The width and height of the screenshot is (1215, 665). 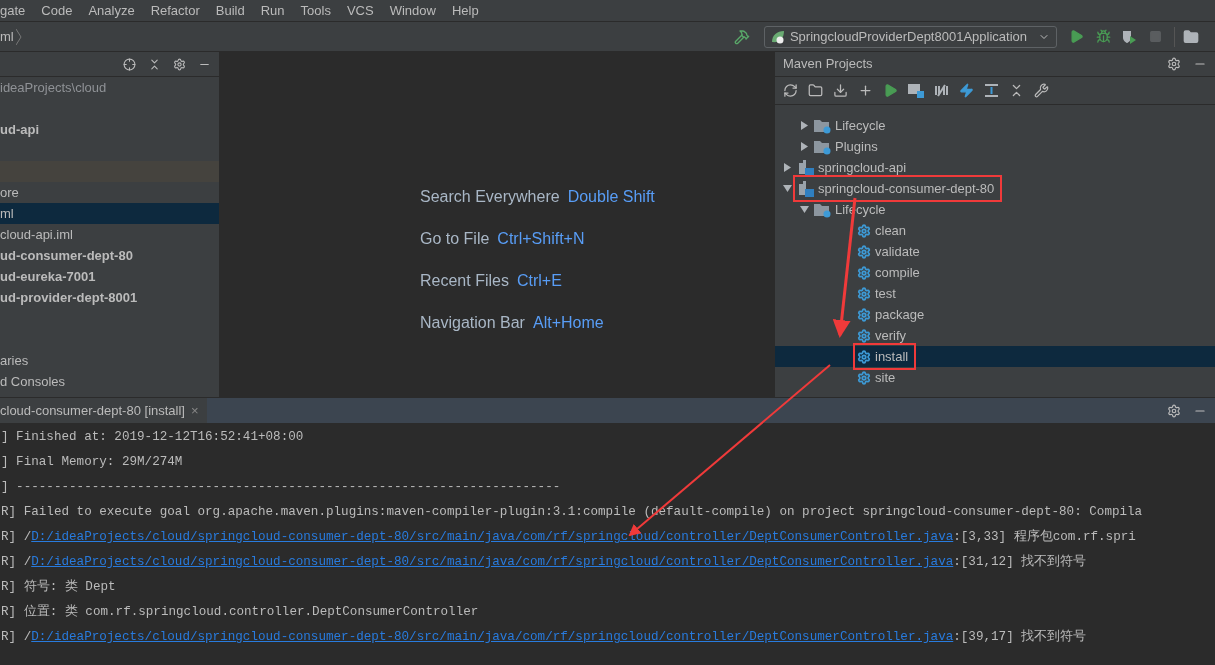 I want to click on chevron-icon, so click(x=18, y=36).